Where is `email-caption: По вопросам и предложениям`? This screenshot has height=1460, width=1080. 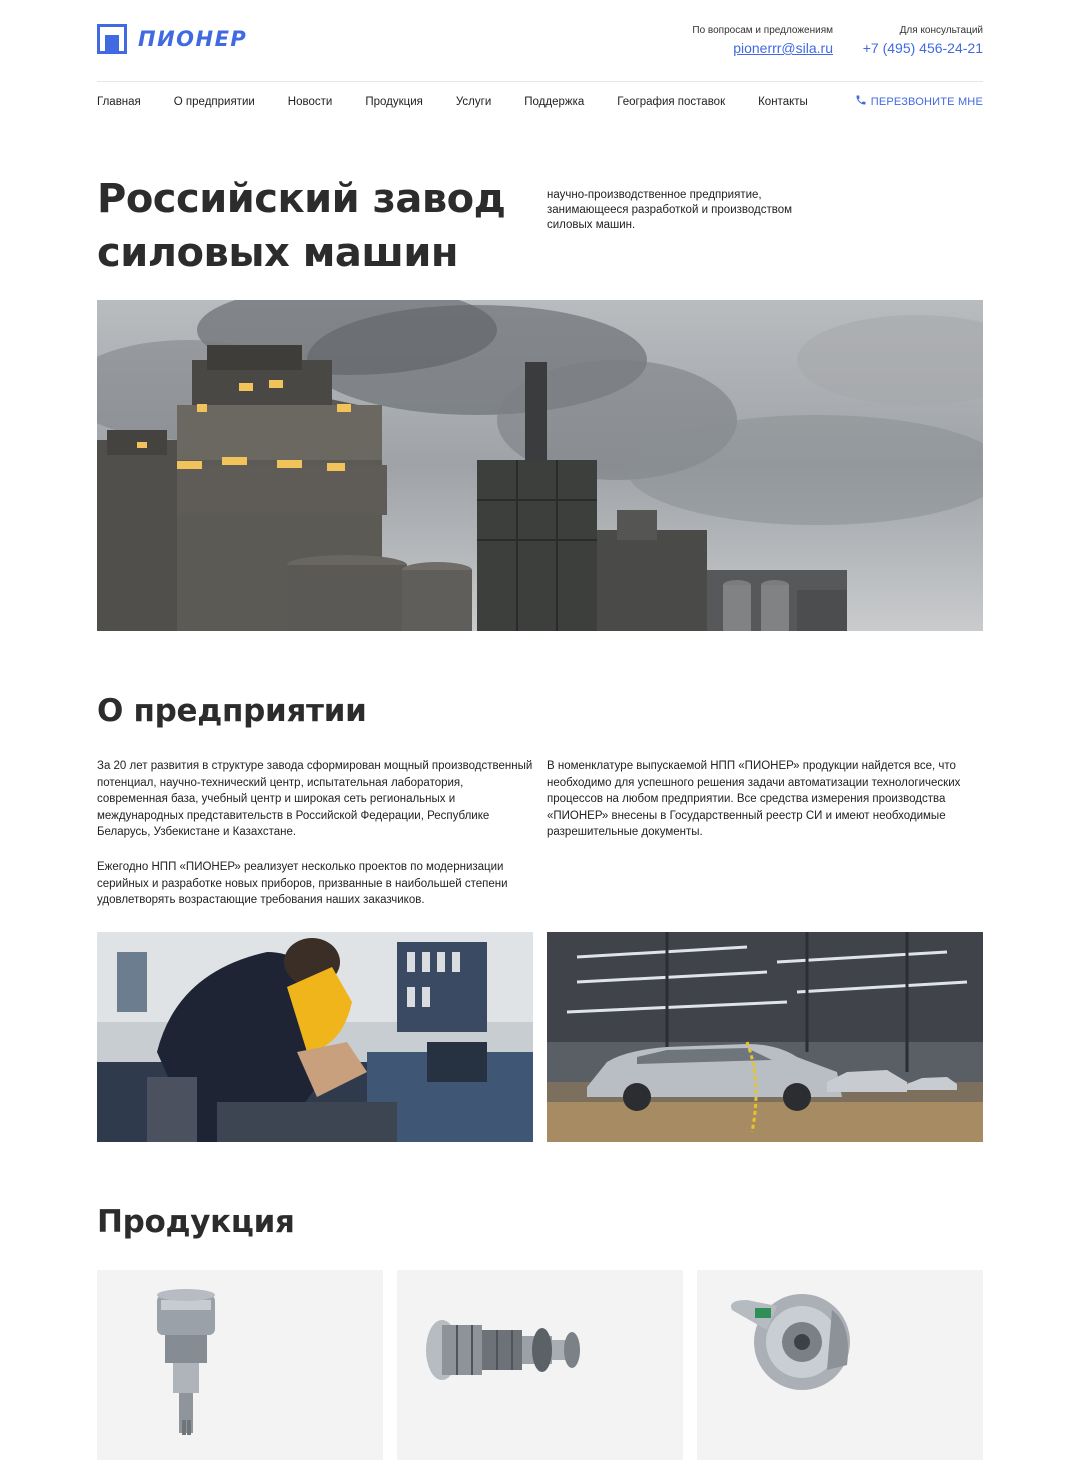
email-caption: По вопросам и предложениям is located at coordinates (762, 30).